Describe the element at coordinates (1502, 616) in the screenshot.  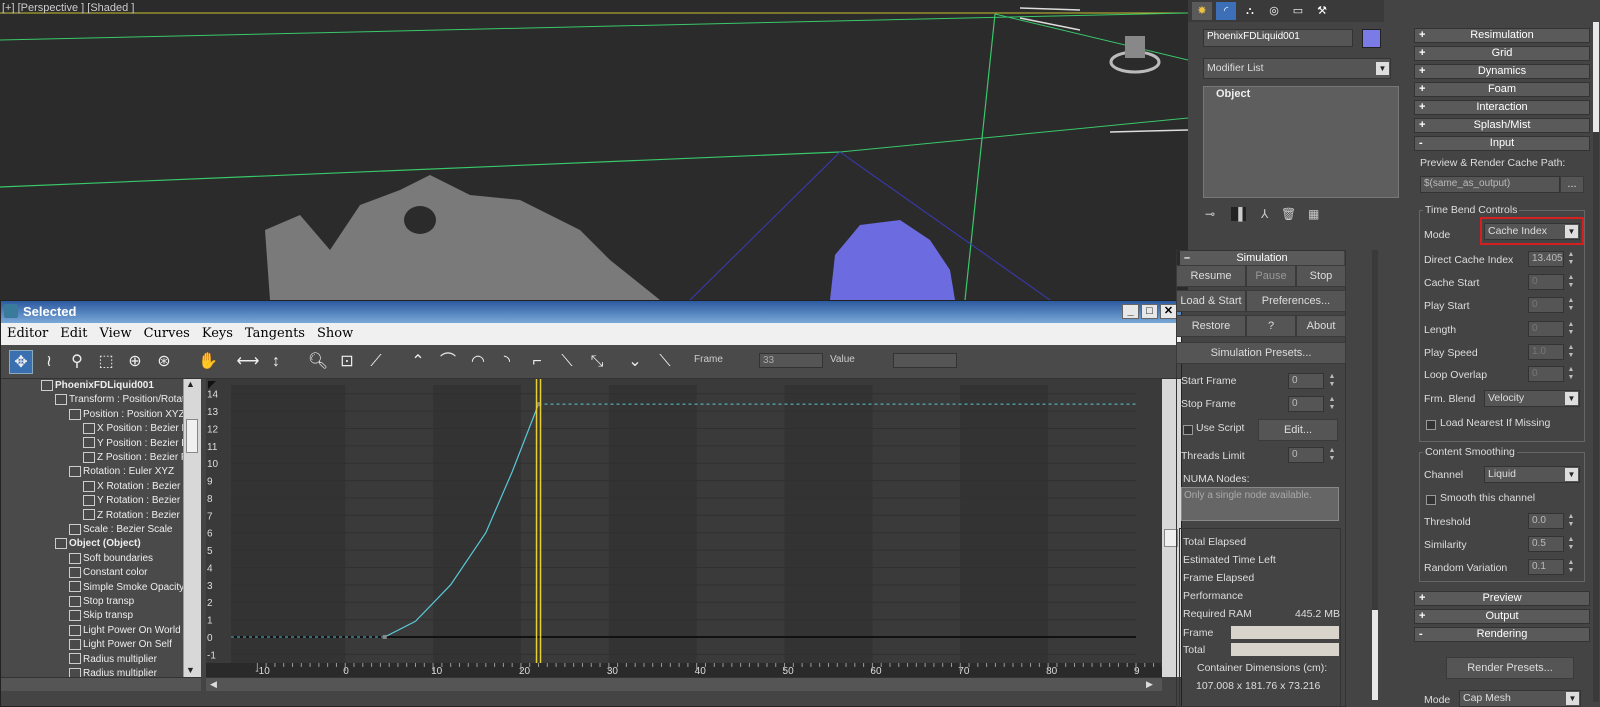
I see `rollout-header: + Output` at that location.